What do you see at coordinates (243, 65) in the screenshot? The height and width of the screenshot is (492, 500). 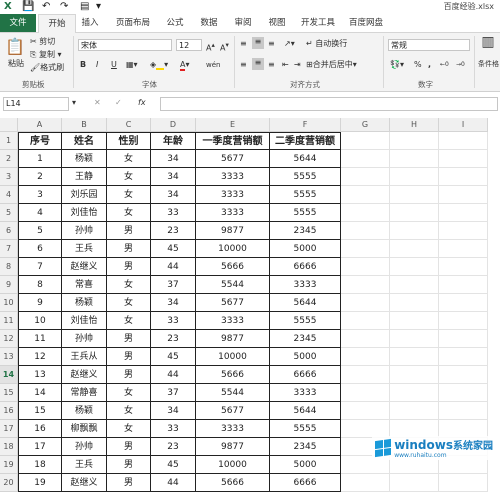 I see `align-left-icon: ≡` at bounding box center [243, 65].